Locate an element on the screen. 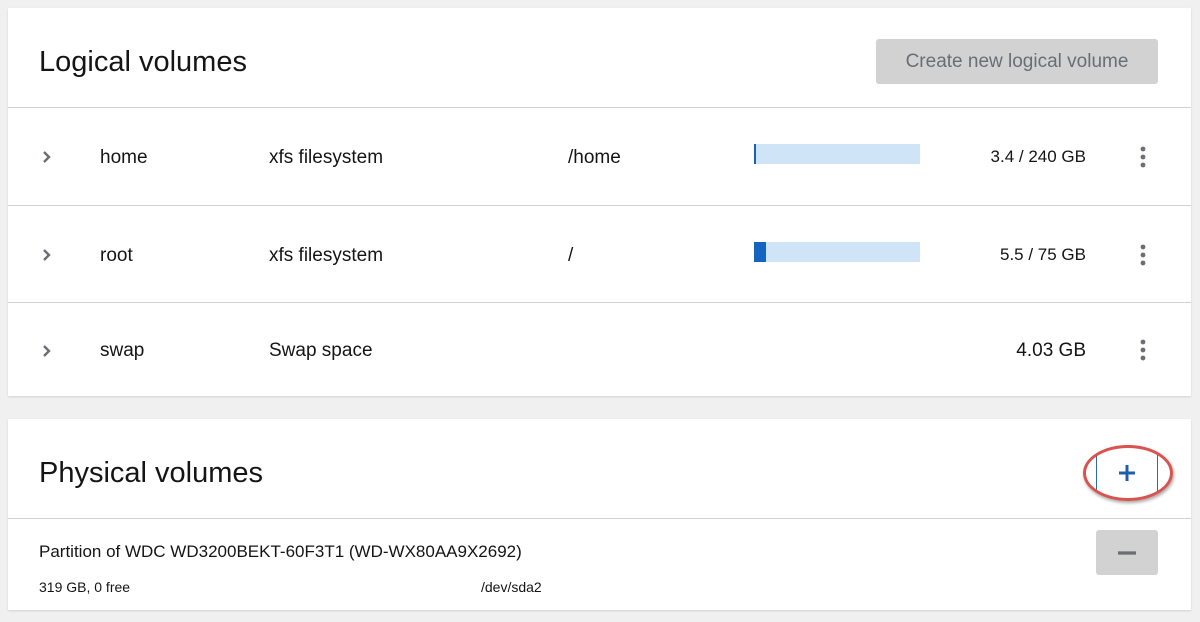  physical-volume-device: /dev/sda2 is located at coordinates (511, 587).